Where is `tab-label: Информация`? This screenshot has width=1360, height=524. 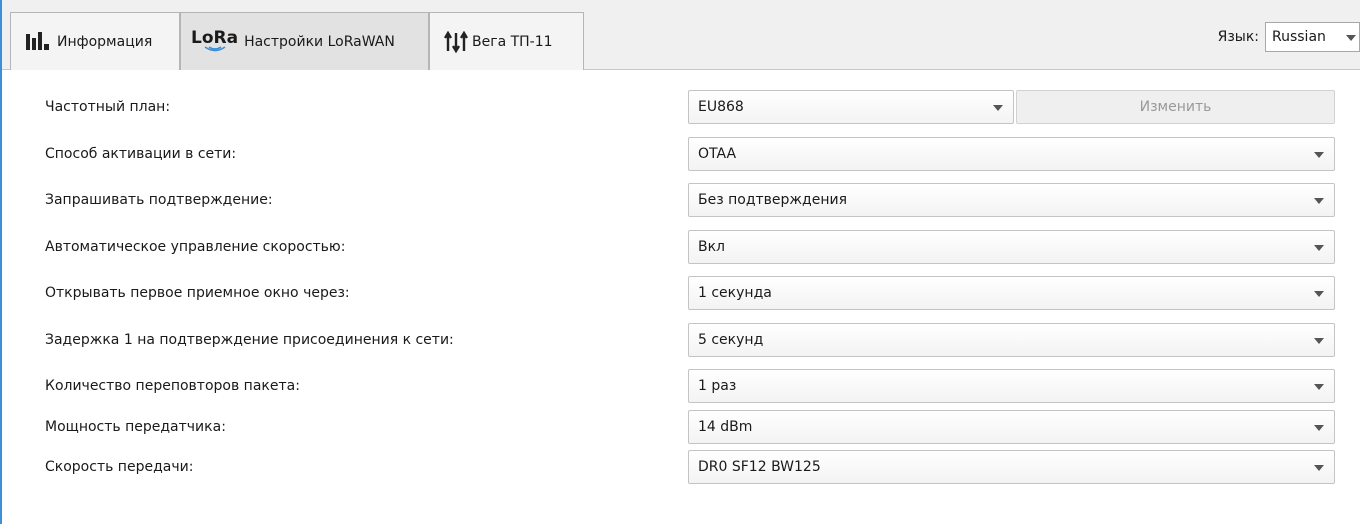
tab-label: Информация is located at coordinates (105, 41).